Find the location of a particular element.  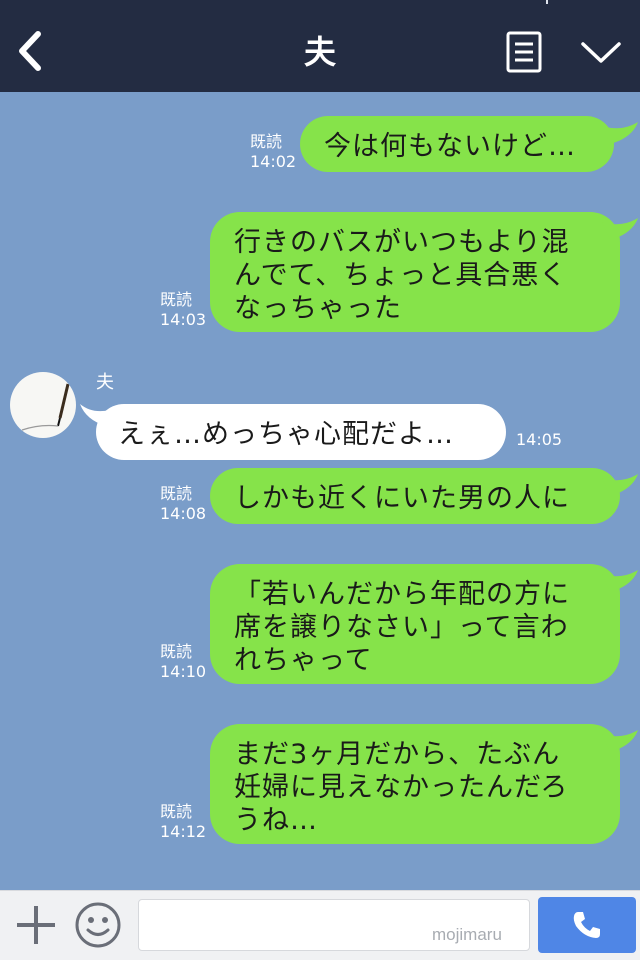

chevron-down-icon is located at coordinates (601, 52).